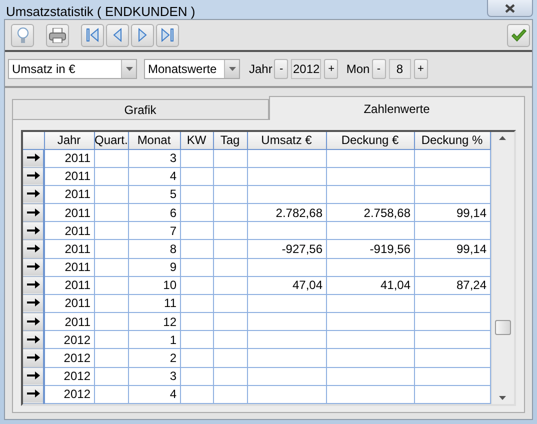 The height and width of the screenshot is (424, 537). Describe the element at coordinates (154, 339) in the screenshot. I see `table-cell: 1` at that location.